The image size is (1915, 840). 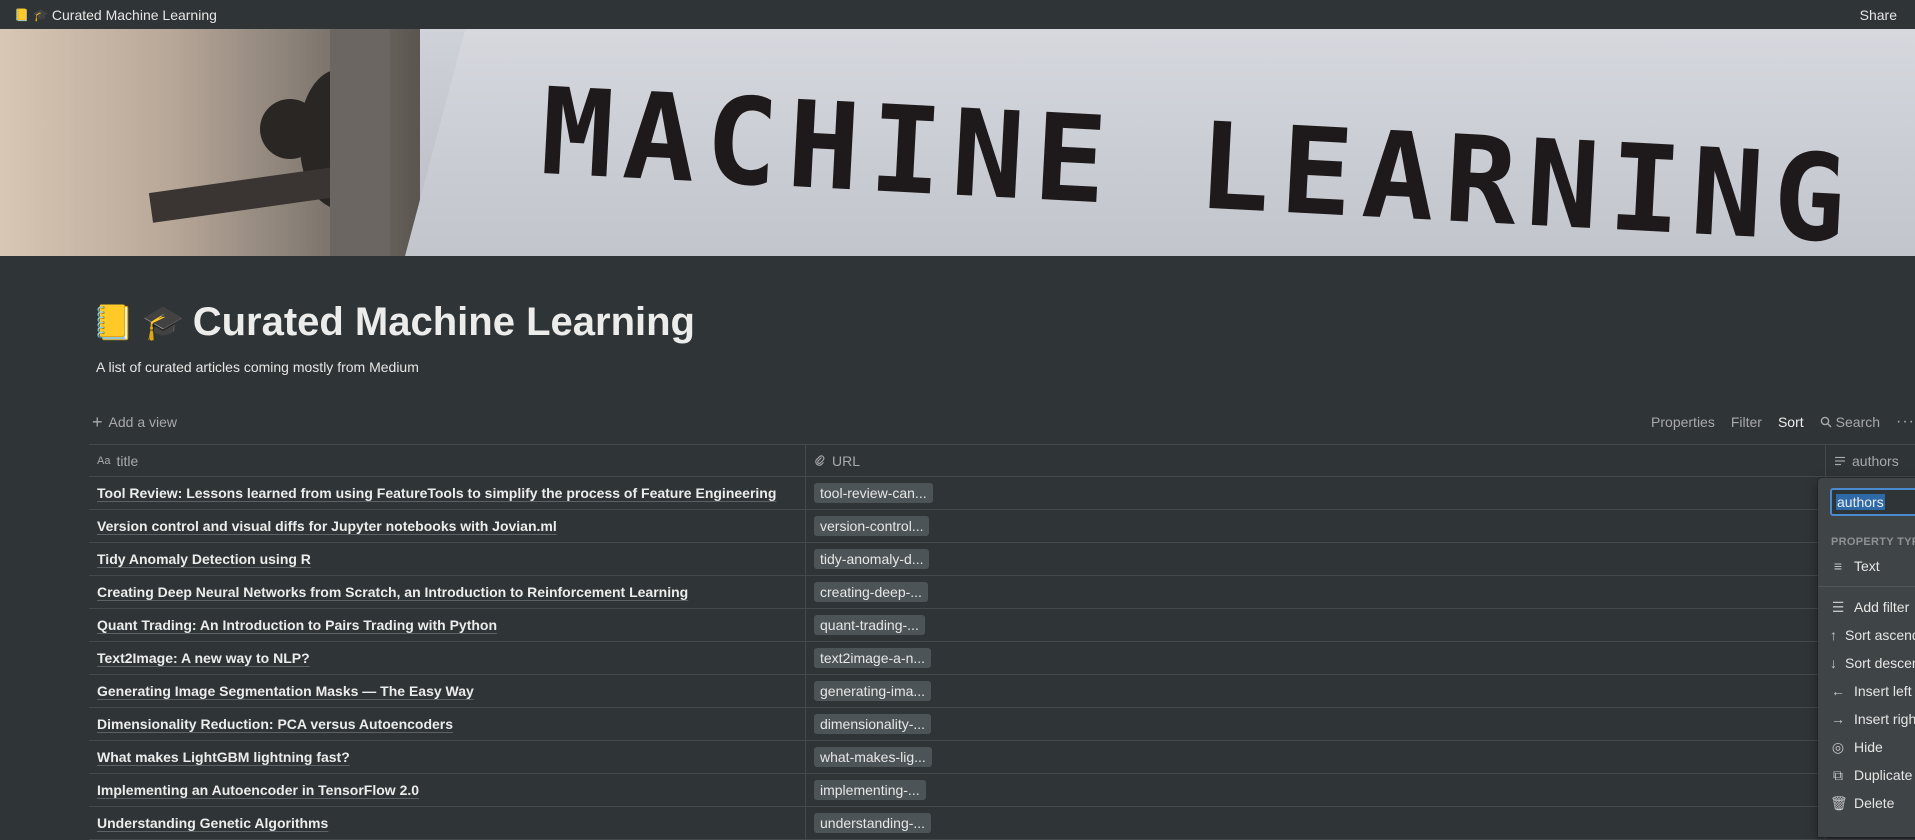 What do you see at coordinates (447, 559) in the screenshot?
I see `title-cell: Tidy Anomaly Detection using R` at bounding box center [447, 559].